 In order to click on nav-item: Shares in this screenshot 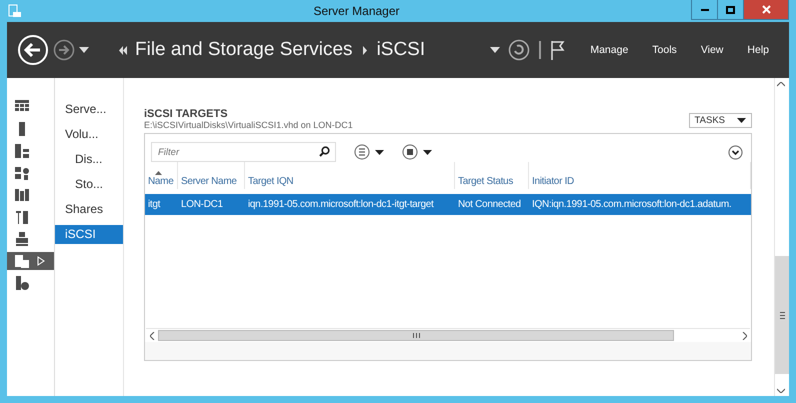, I will do `click(89, 209)`.